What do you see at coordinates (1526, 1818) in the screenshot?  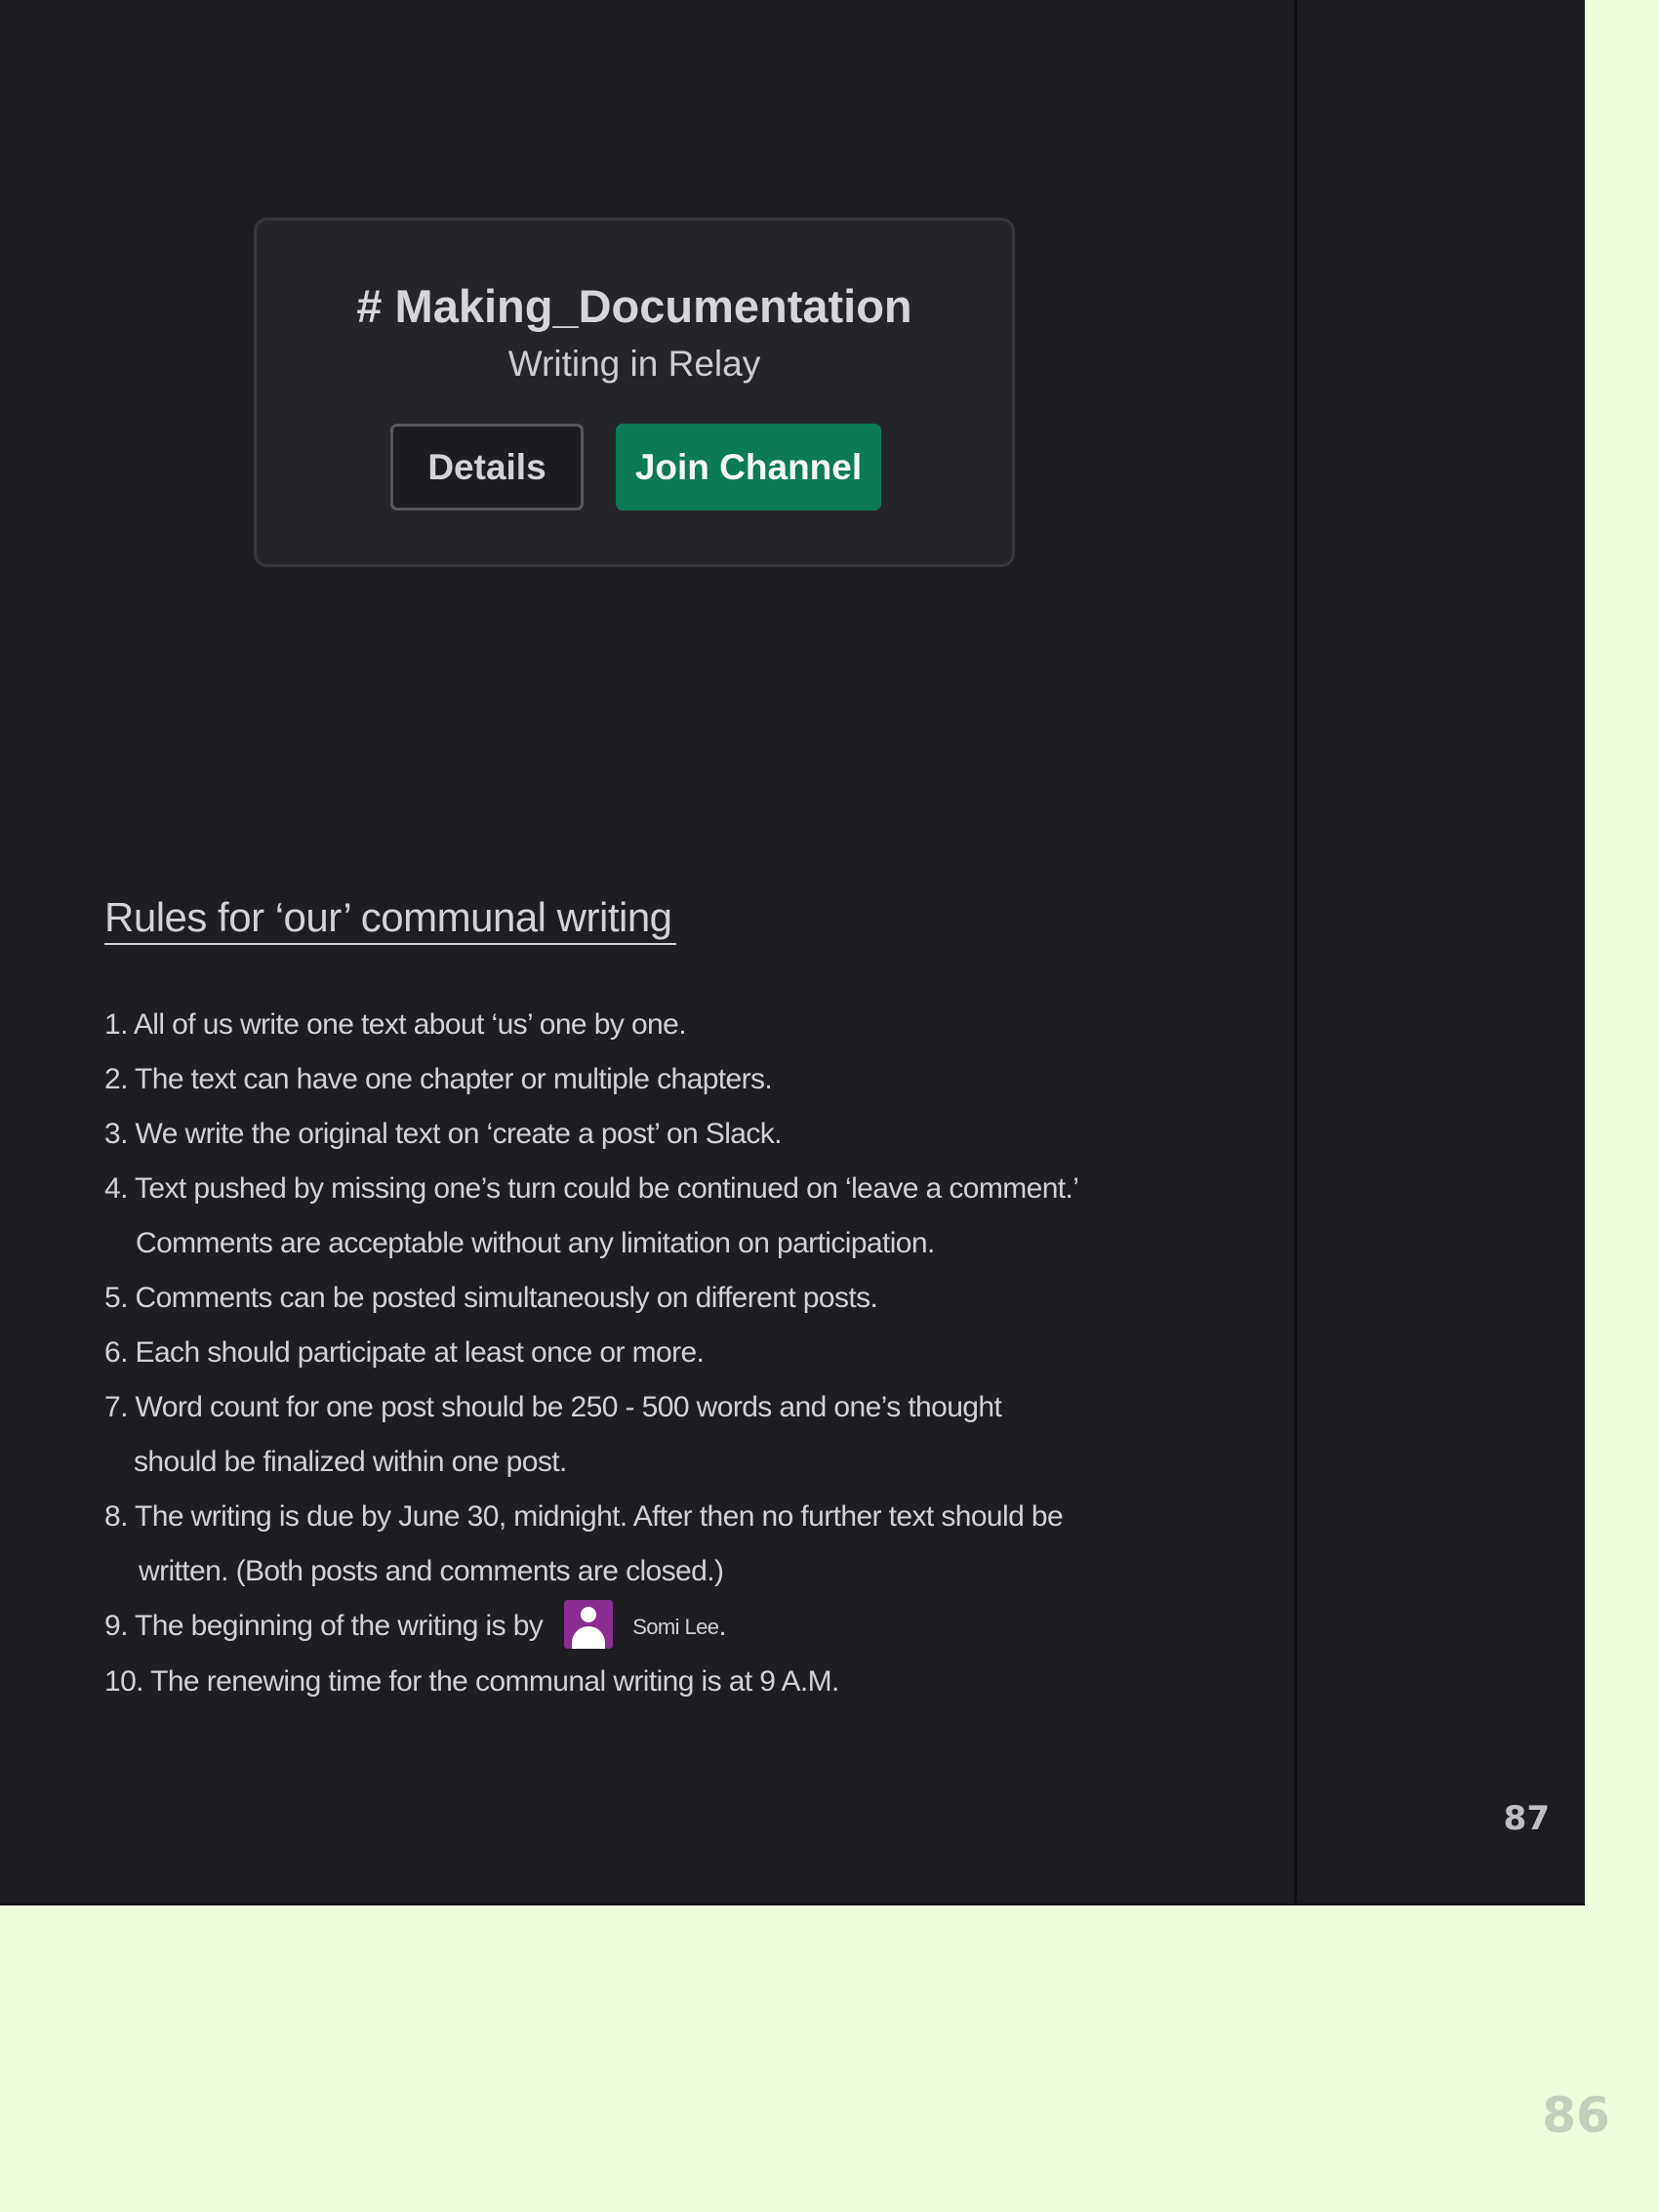 I see `front-page-number: 87` at bounding box center [1526, 1818].